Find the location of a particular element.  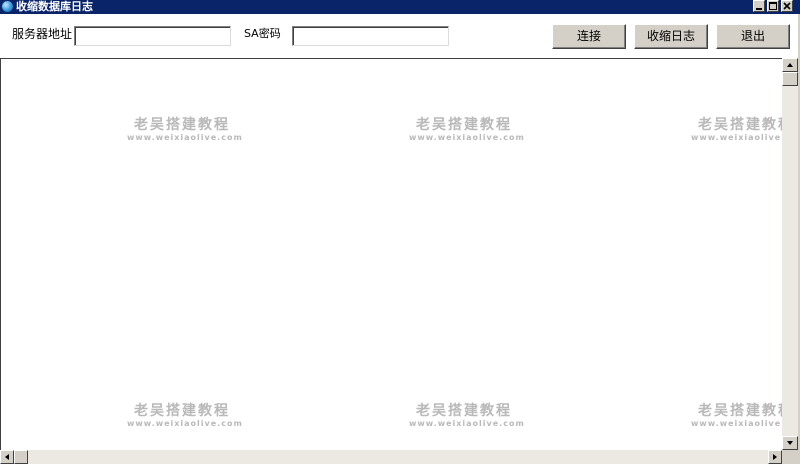

scroll-up-button is located at coordinates (790, 65).